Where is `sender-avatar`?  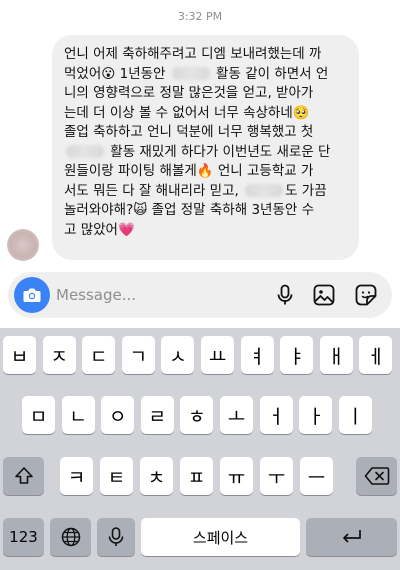
sender-avatar is located at coordinates (23, 245).